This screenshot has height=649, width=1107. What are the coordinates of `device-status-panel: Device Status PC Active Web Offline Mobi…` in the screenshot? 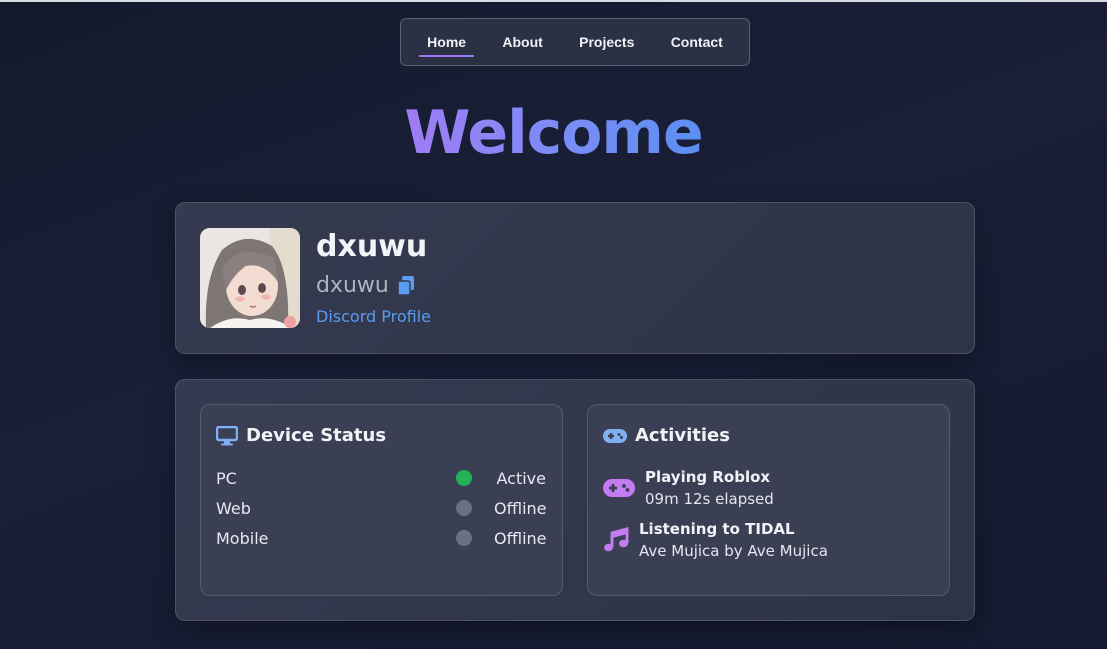 It's located at (381, 500).